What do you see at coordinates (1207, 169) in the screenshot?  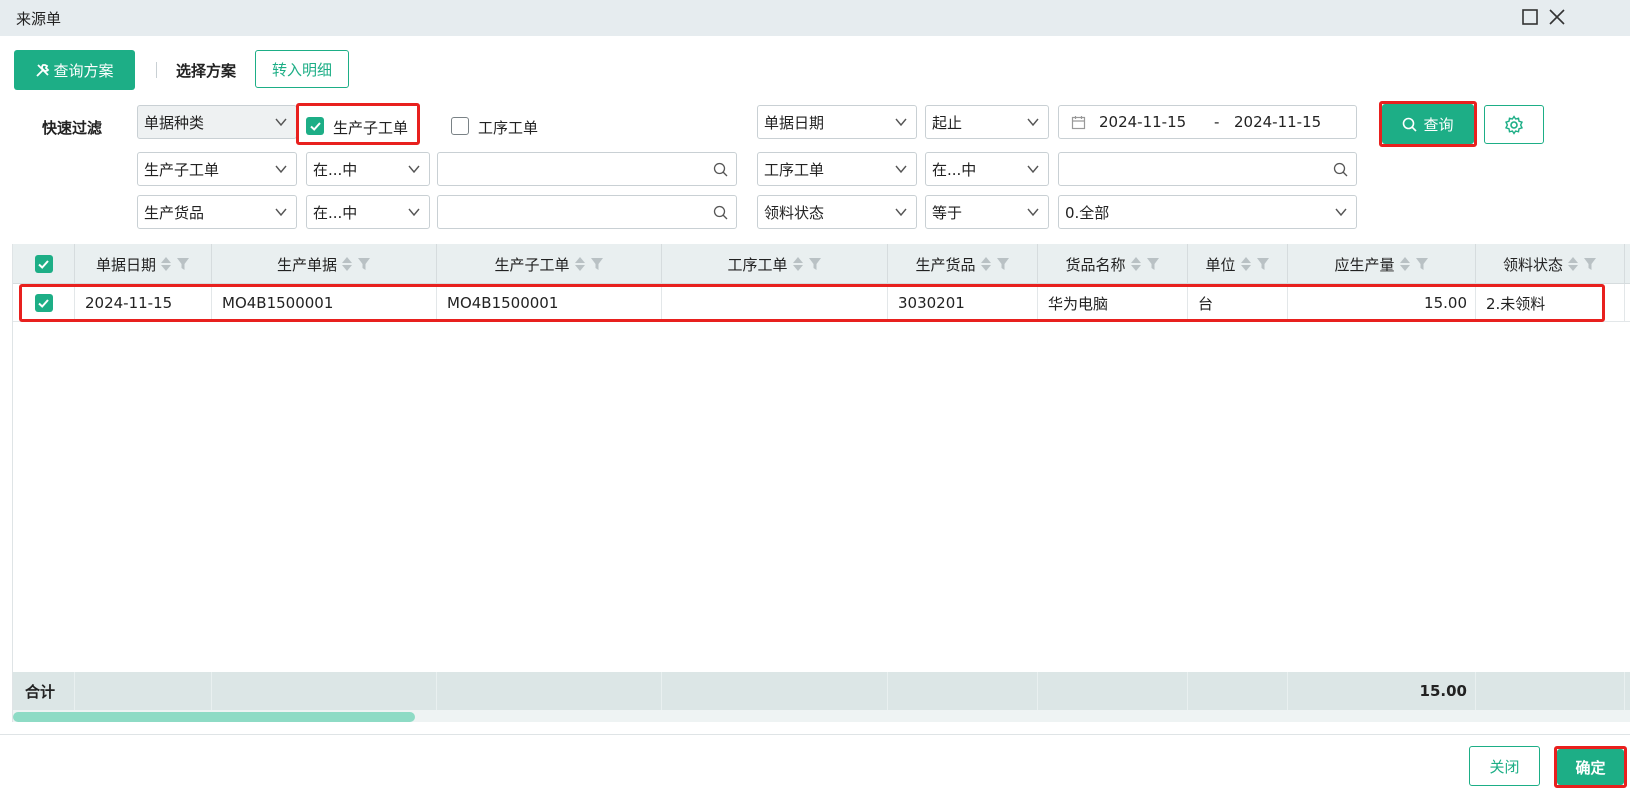 I see `row2-value2-input` at bounding box center [1207, 169].